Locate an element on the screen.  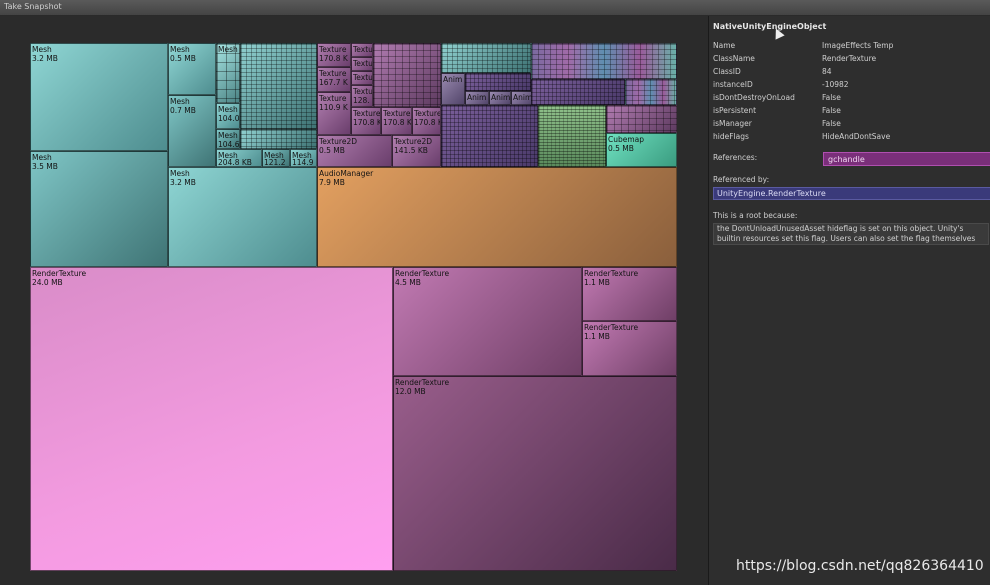
treemap-cell-cubemap: Cubemap 0.5 MB is located at coordinates (641, 150).